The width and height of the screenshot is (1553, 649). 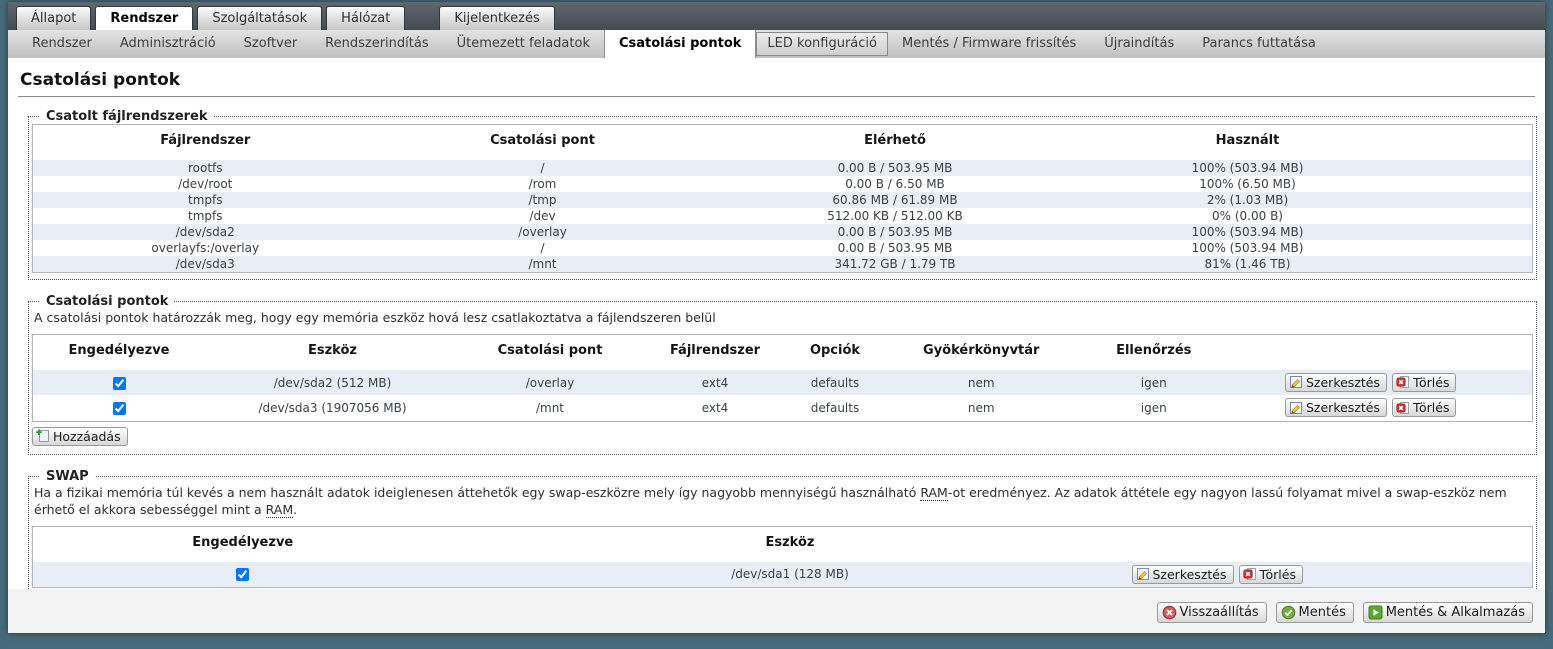 What do you see at coordinates (981, 352) in the screenshot?
I see `col-root: Gyökérkönyvtár` at bounding box center [981, 352].